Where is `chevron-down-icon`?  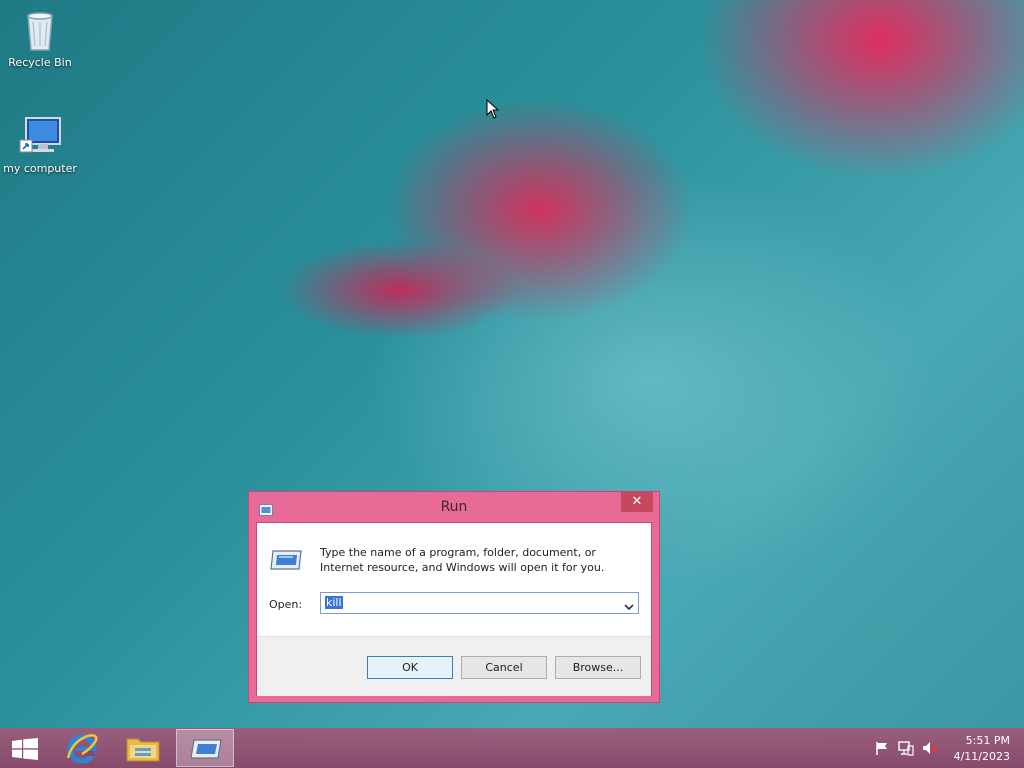
chevron-down-icon is located at coordinates (629, 604).